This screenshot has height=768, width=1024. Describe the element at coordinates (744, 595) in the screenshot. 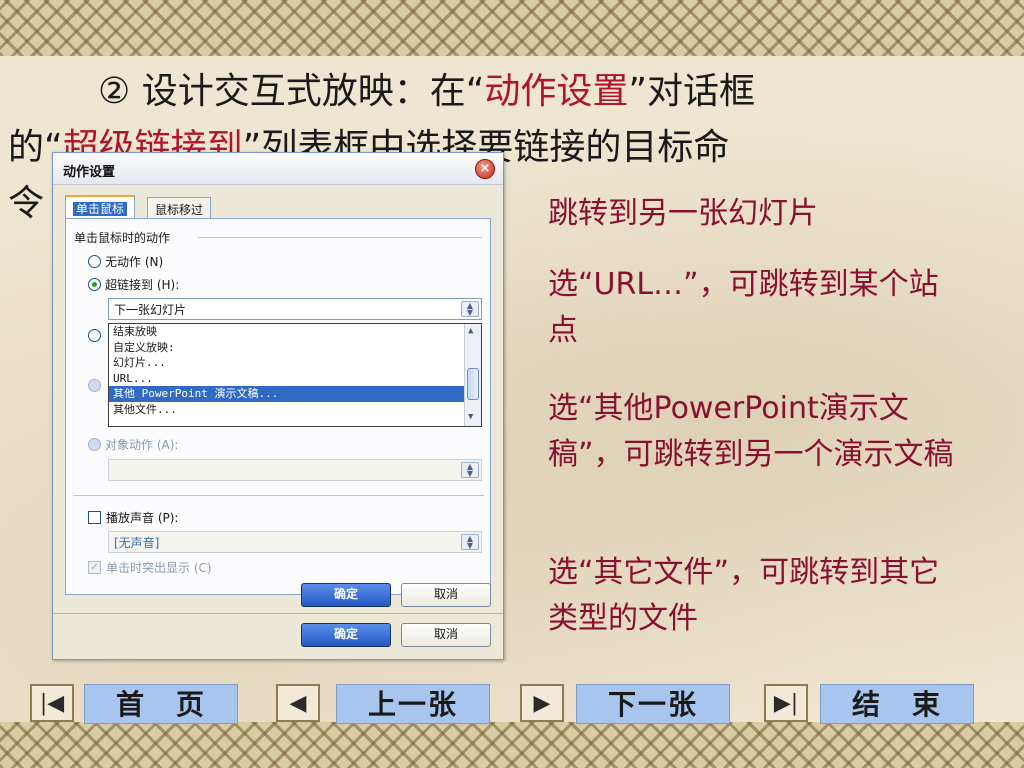

I see `note-other-file: 选“其它文件”，可跳转到其它类型的文件` at that location.